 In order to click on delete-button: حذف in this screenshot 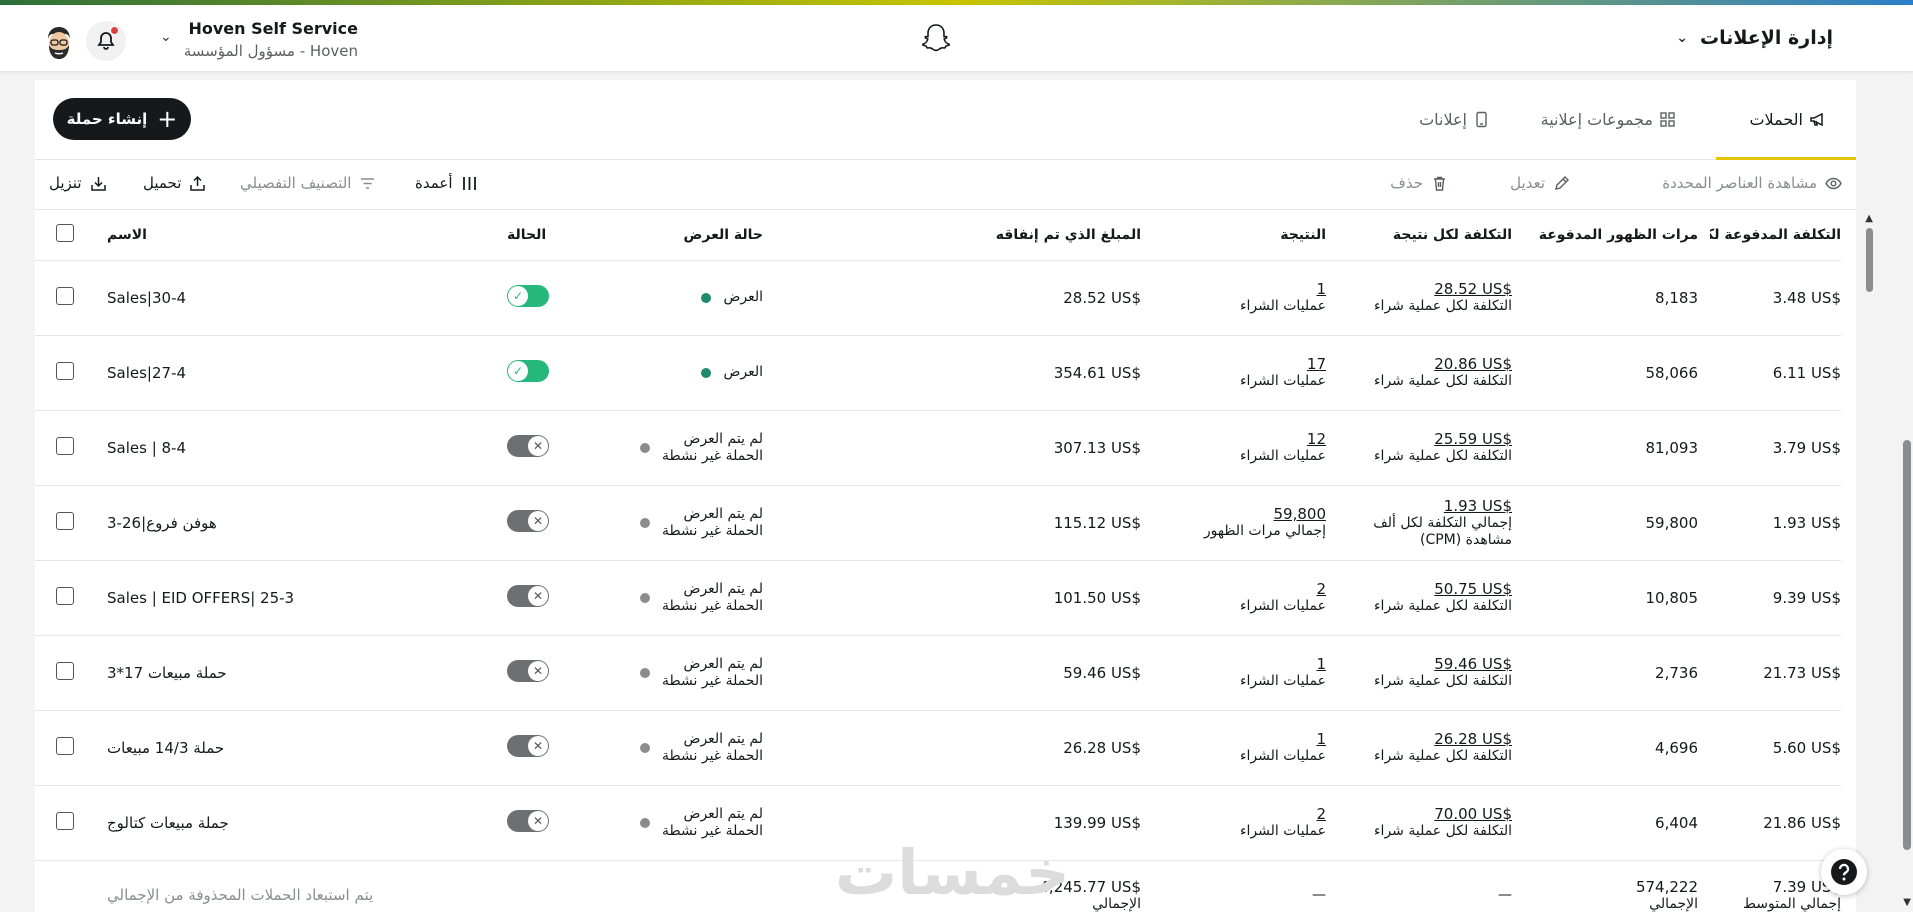, I will do `click(1419, 183)`.